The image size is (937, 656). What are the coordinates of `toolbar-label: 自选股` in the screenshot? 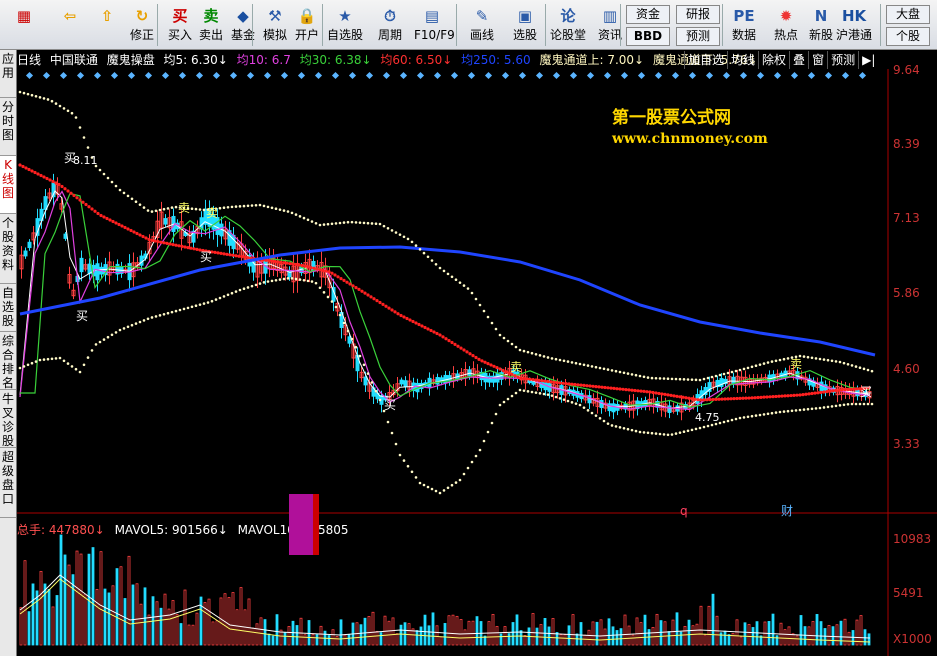 It's located at (345, 35).